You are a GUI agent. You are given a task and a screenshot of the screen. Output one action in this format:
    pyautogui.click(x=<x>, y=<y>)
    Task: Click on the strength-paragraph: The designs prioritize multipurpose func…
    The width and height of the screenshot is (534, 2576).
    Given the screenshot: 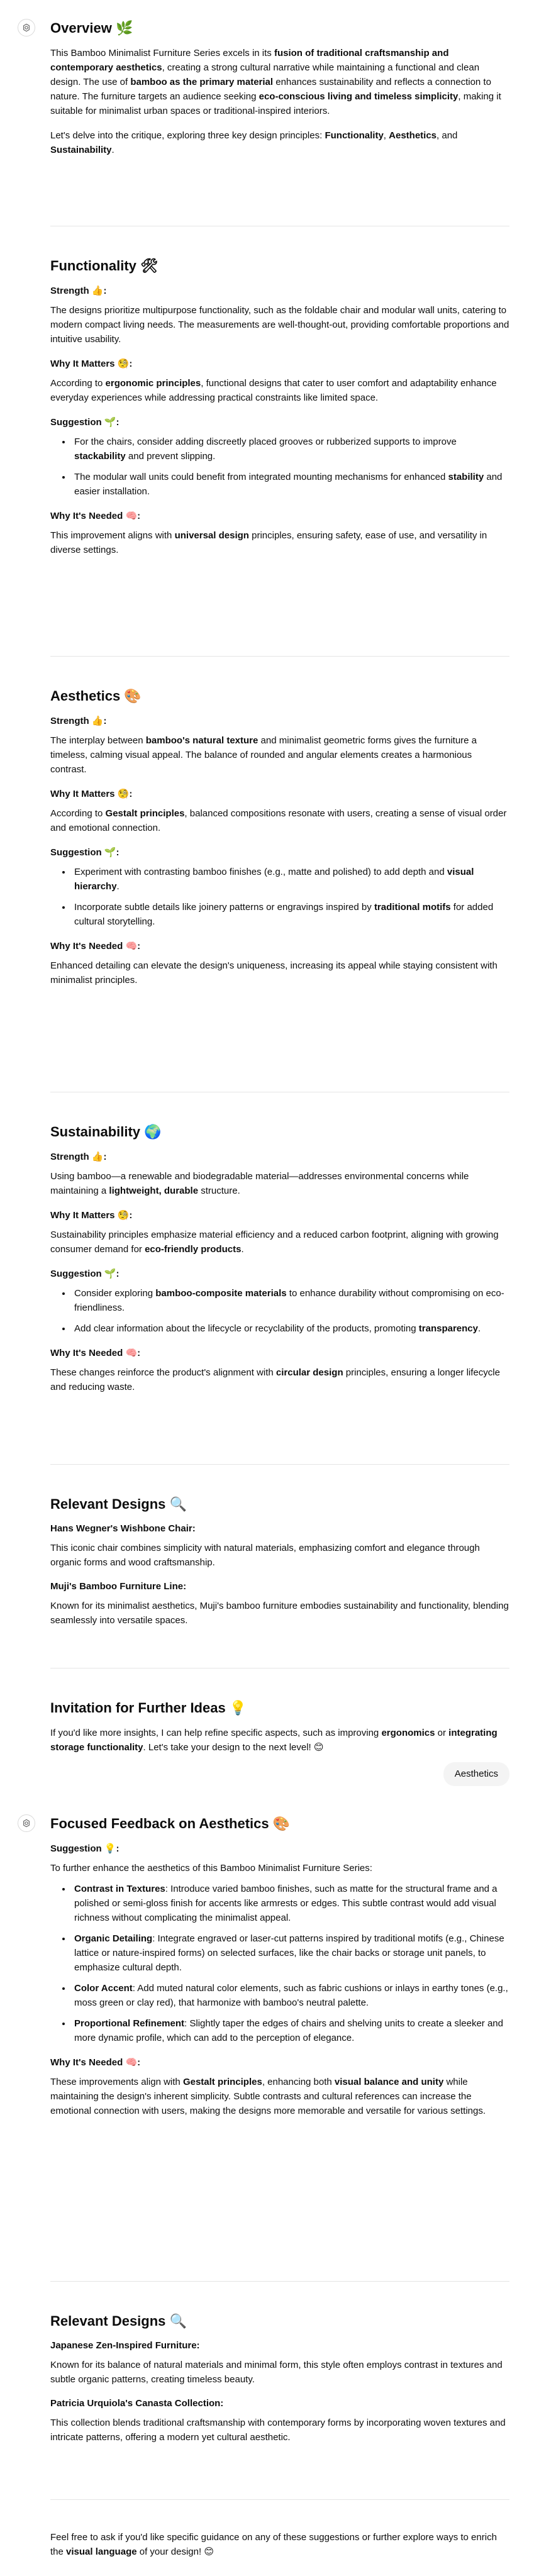 What is the action you would take?
    pyautogui.click(x=279, y=325)
    